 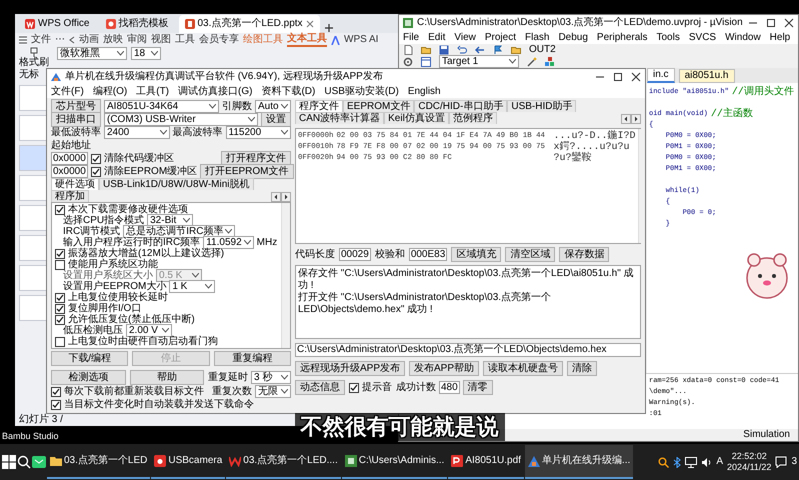 I want to click on action-button: 重复编程, so click(x=252, y=358).